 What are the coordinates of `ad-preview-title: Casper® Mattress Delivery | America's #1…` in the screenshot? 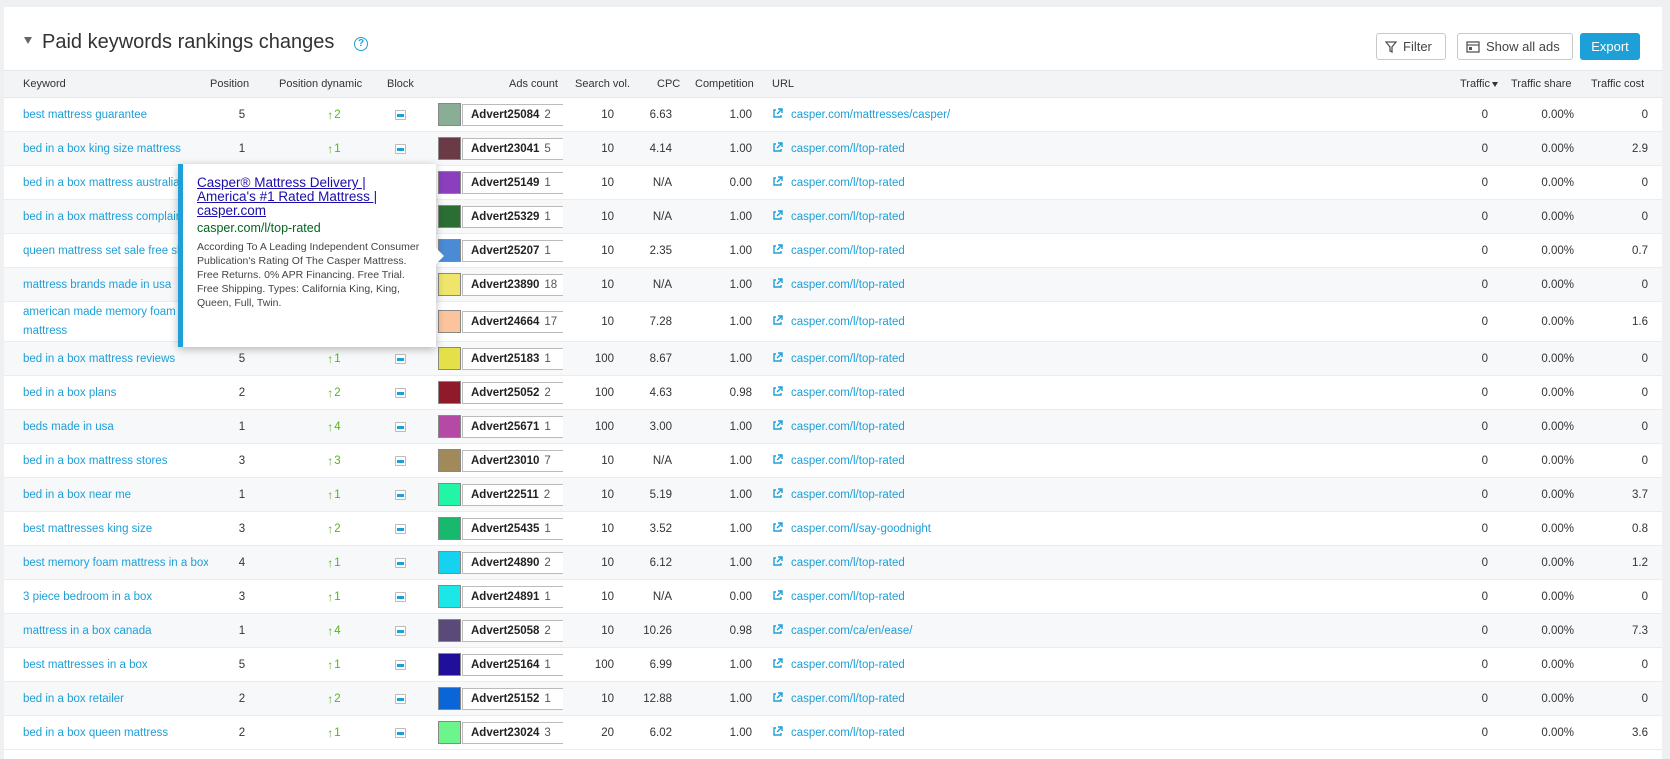 It's located at (310, 197).